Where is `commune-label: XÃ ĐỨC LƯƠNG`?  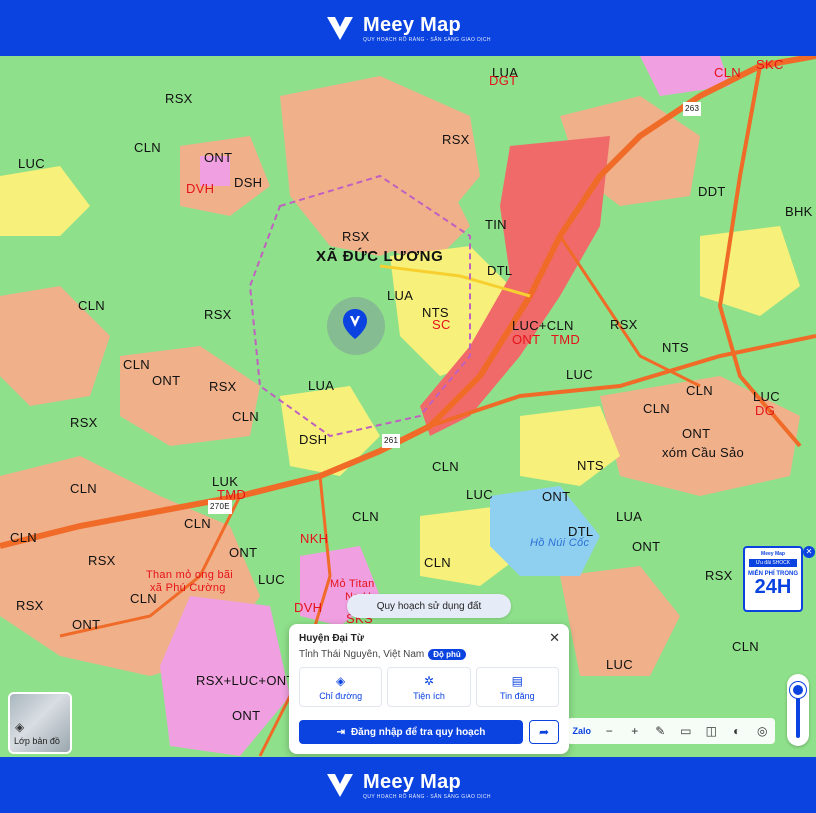 commune-label: XÃ ĐỨC LƯƠNG is located at coordinates (380, 256).